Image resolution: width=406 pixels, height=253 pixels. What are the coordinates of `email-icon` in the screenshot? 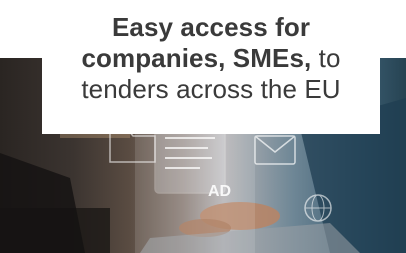 It's located at (275, 150).